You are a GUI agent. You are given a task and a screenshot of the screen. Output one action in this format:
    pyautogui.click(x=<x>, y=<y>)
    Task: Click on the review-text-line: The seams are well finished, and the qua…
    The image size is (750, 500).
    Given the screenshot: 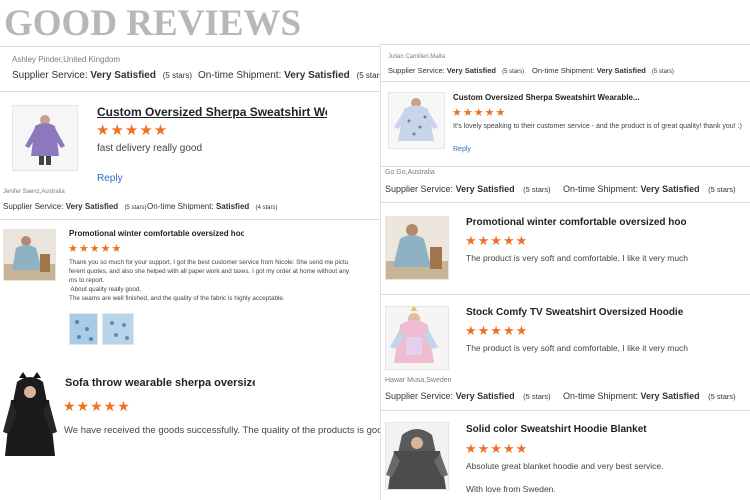 What is the action you would take?
    pyautogui.click(x=177, y=298)
    